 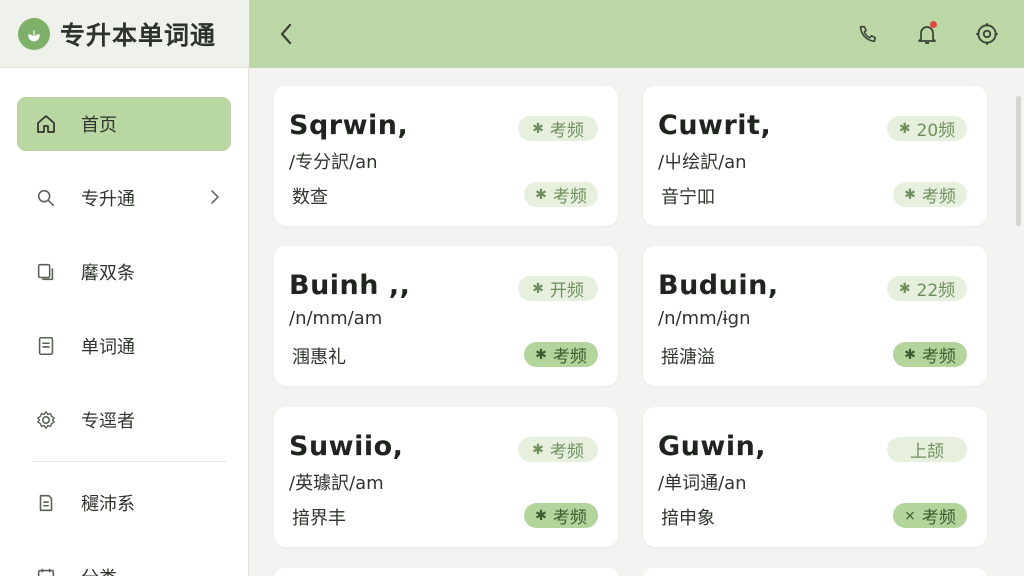 What do you see at coordinates (129, 461) in the screenshot?
I see `sidebar-divider` at bounding box center [129, 461].